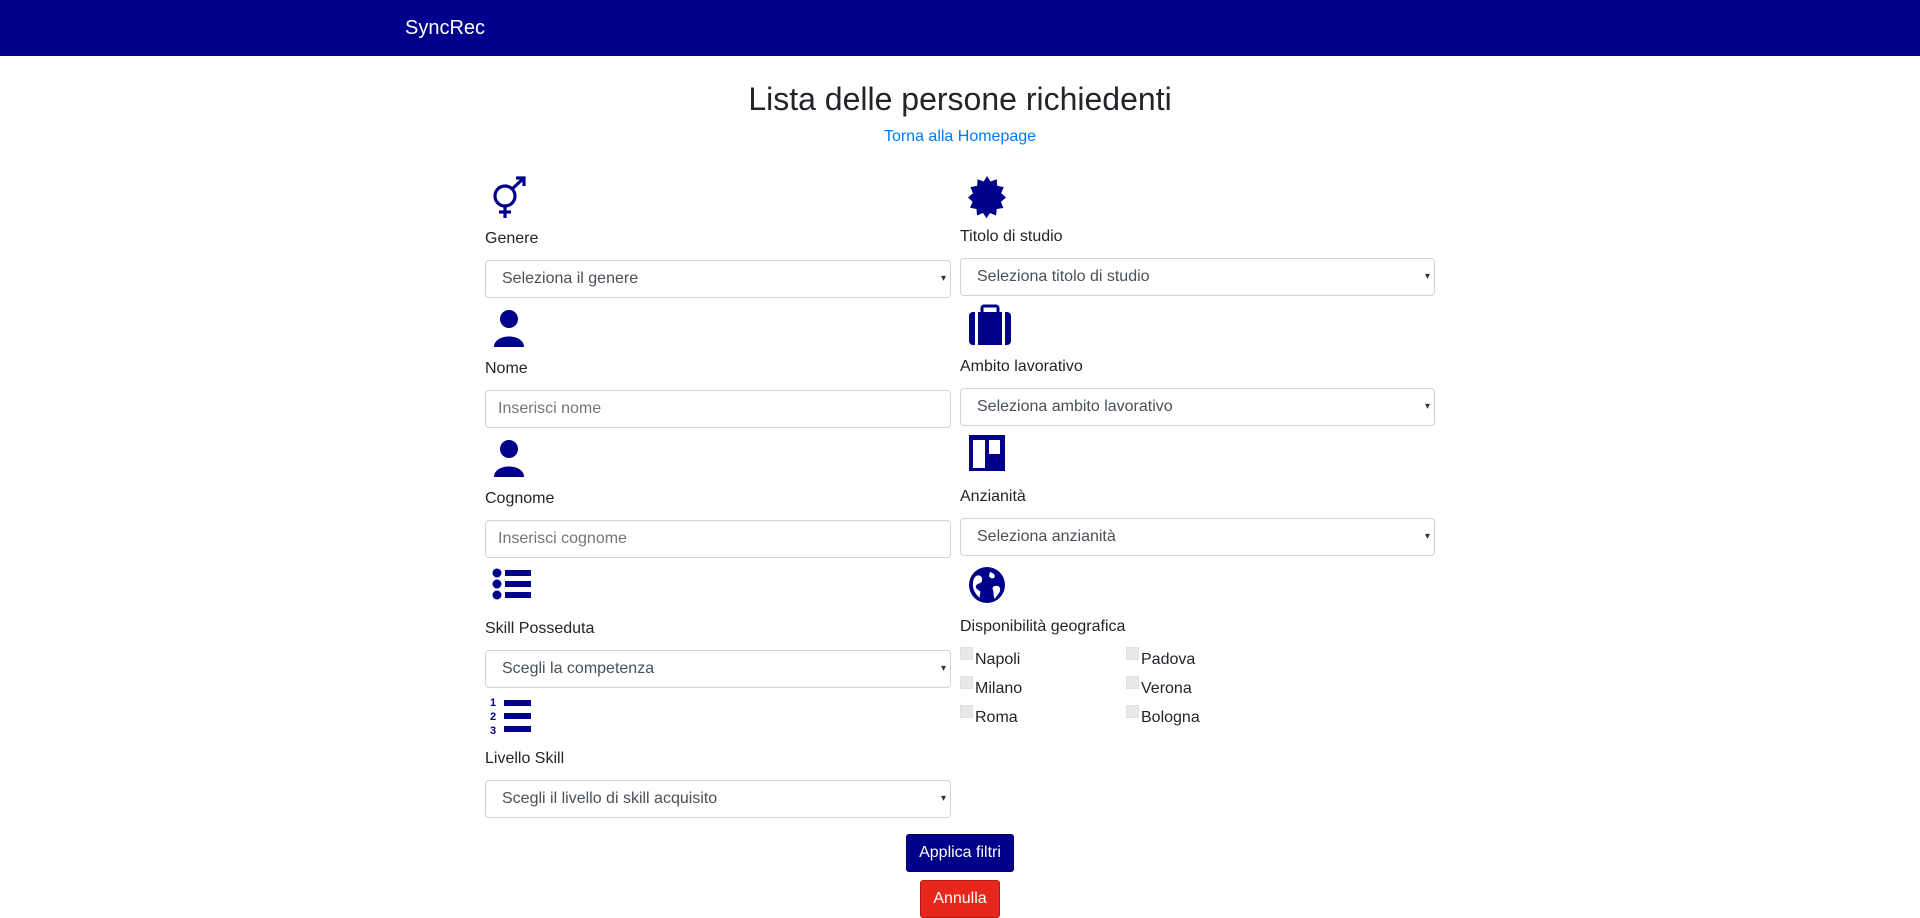 This screenshot has width=1920, height=918. I want to click on briefcase-icon, so click(990, 326).